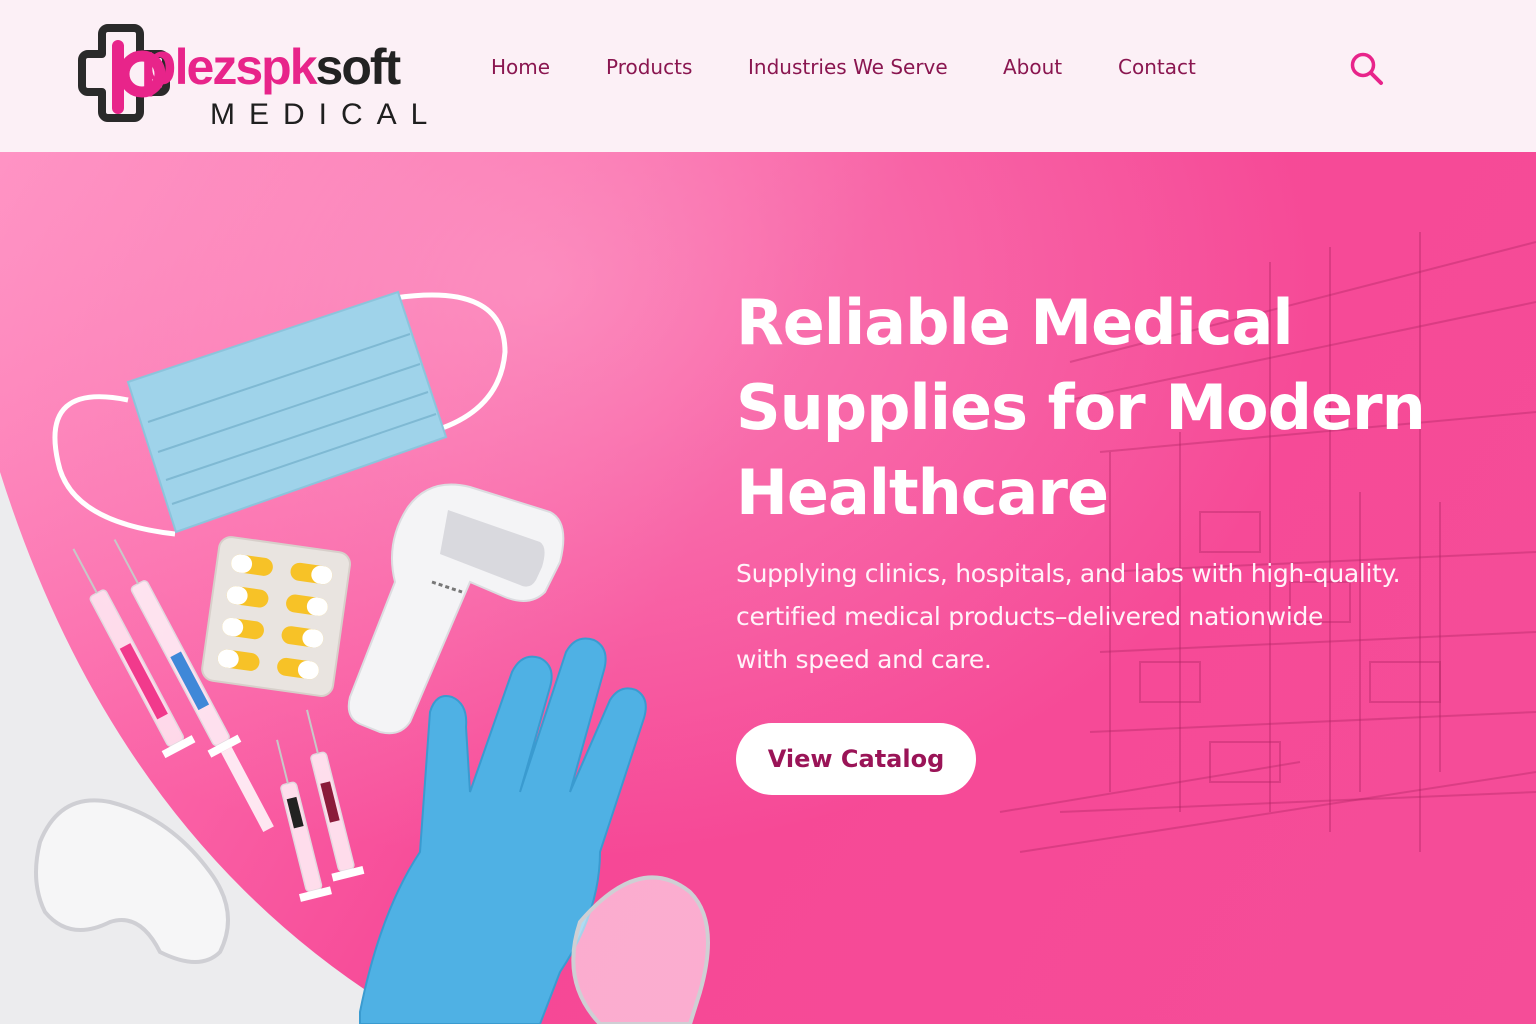 The width and height of the screenshot is (1536, 1024). I want to click on brand-subtitle: MEDICAL, so click(326, 114).